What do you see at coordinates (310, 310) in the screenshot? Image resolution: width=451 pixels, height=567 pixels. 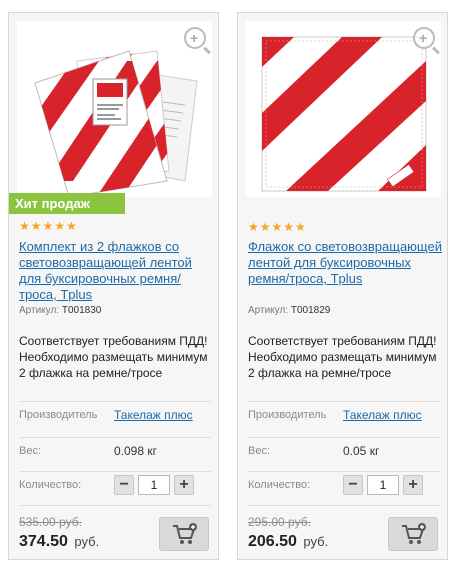 I see `sku-value: T001829` at bounding box center [310, 310].